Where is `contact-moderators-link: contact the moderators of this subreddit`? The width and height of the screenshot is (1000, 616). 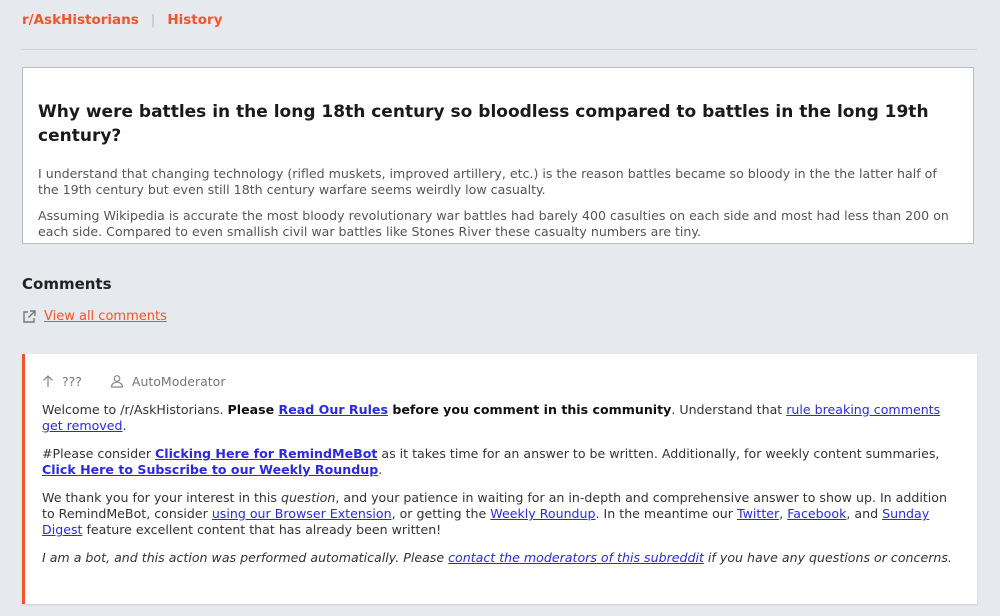 contact-moderators-link: contact the moderators of this subreddit is located at coordinates (576, 557).